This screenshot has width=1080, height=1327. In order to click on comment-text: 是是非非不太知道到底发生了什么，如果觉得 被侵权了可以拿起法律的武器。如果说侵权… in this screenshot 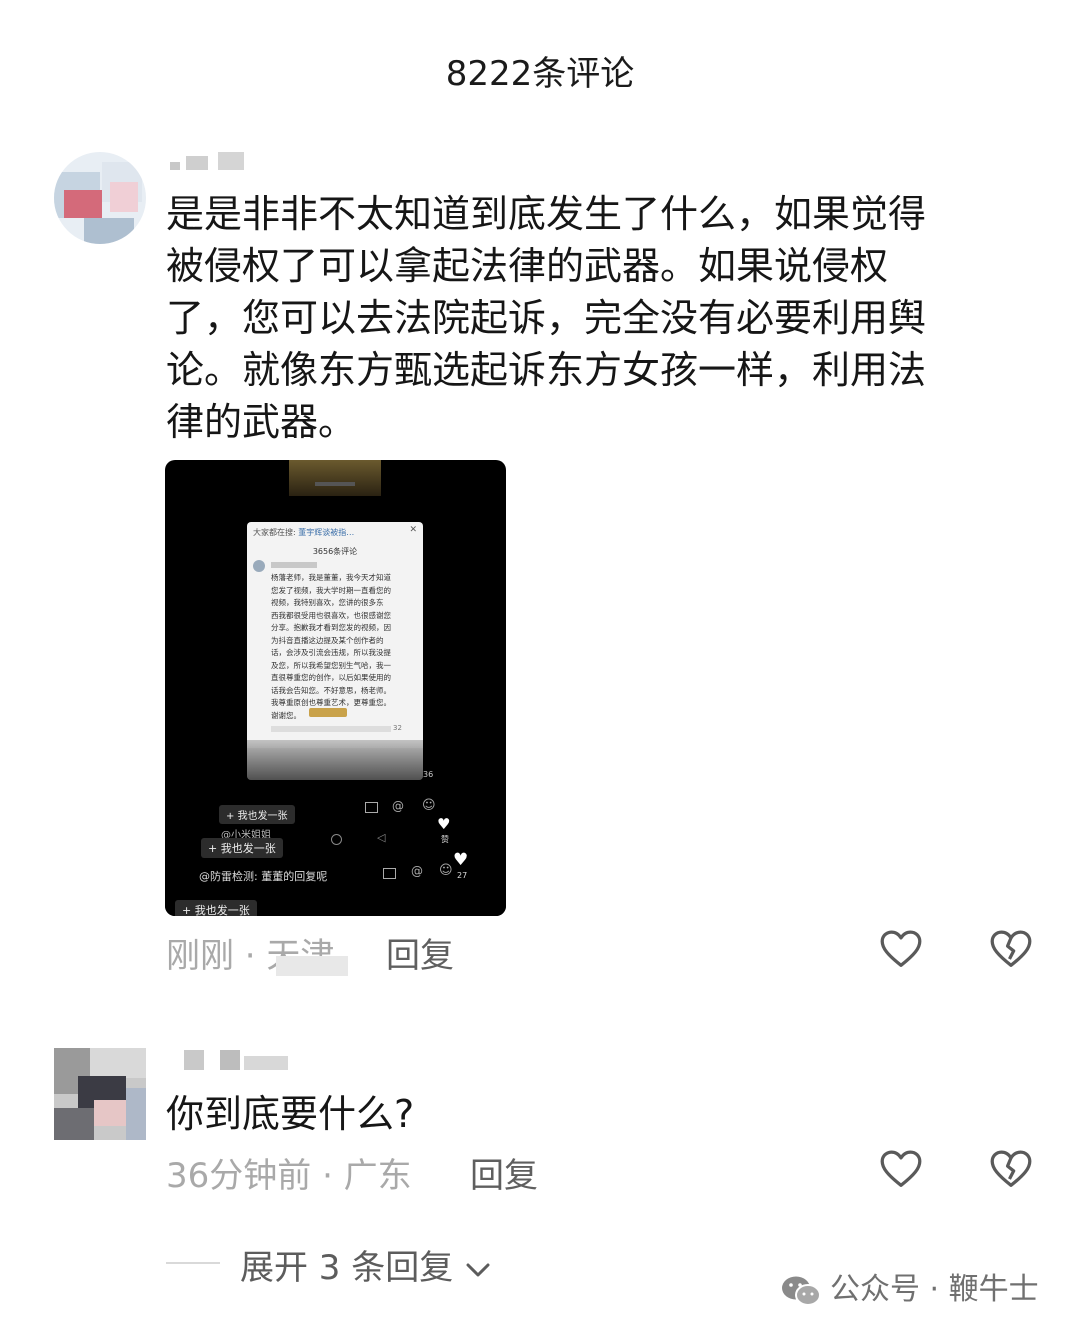, I will do `click(546, 318)`.